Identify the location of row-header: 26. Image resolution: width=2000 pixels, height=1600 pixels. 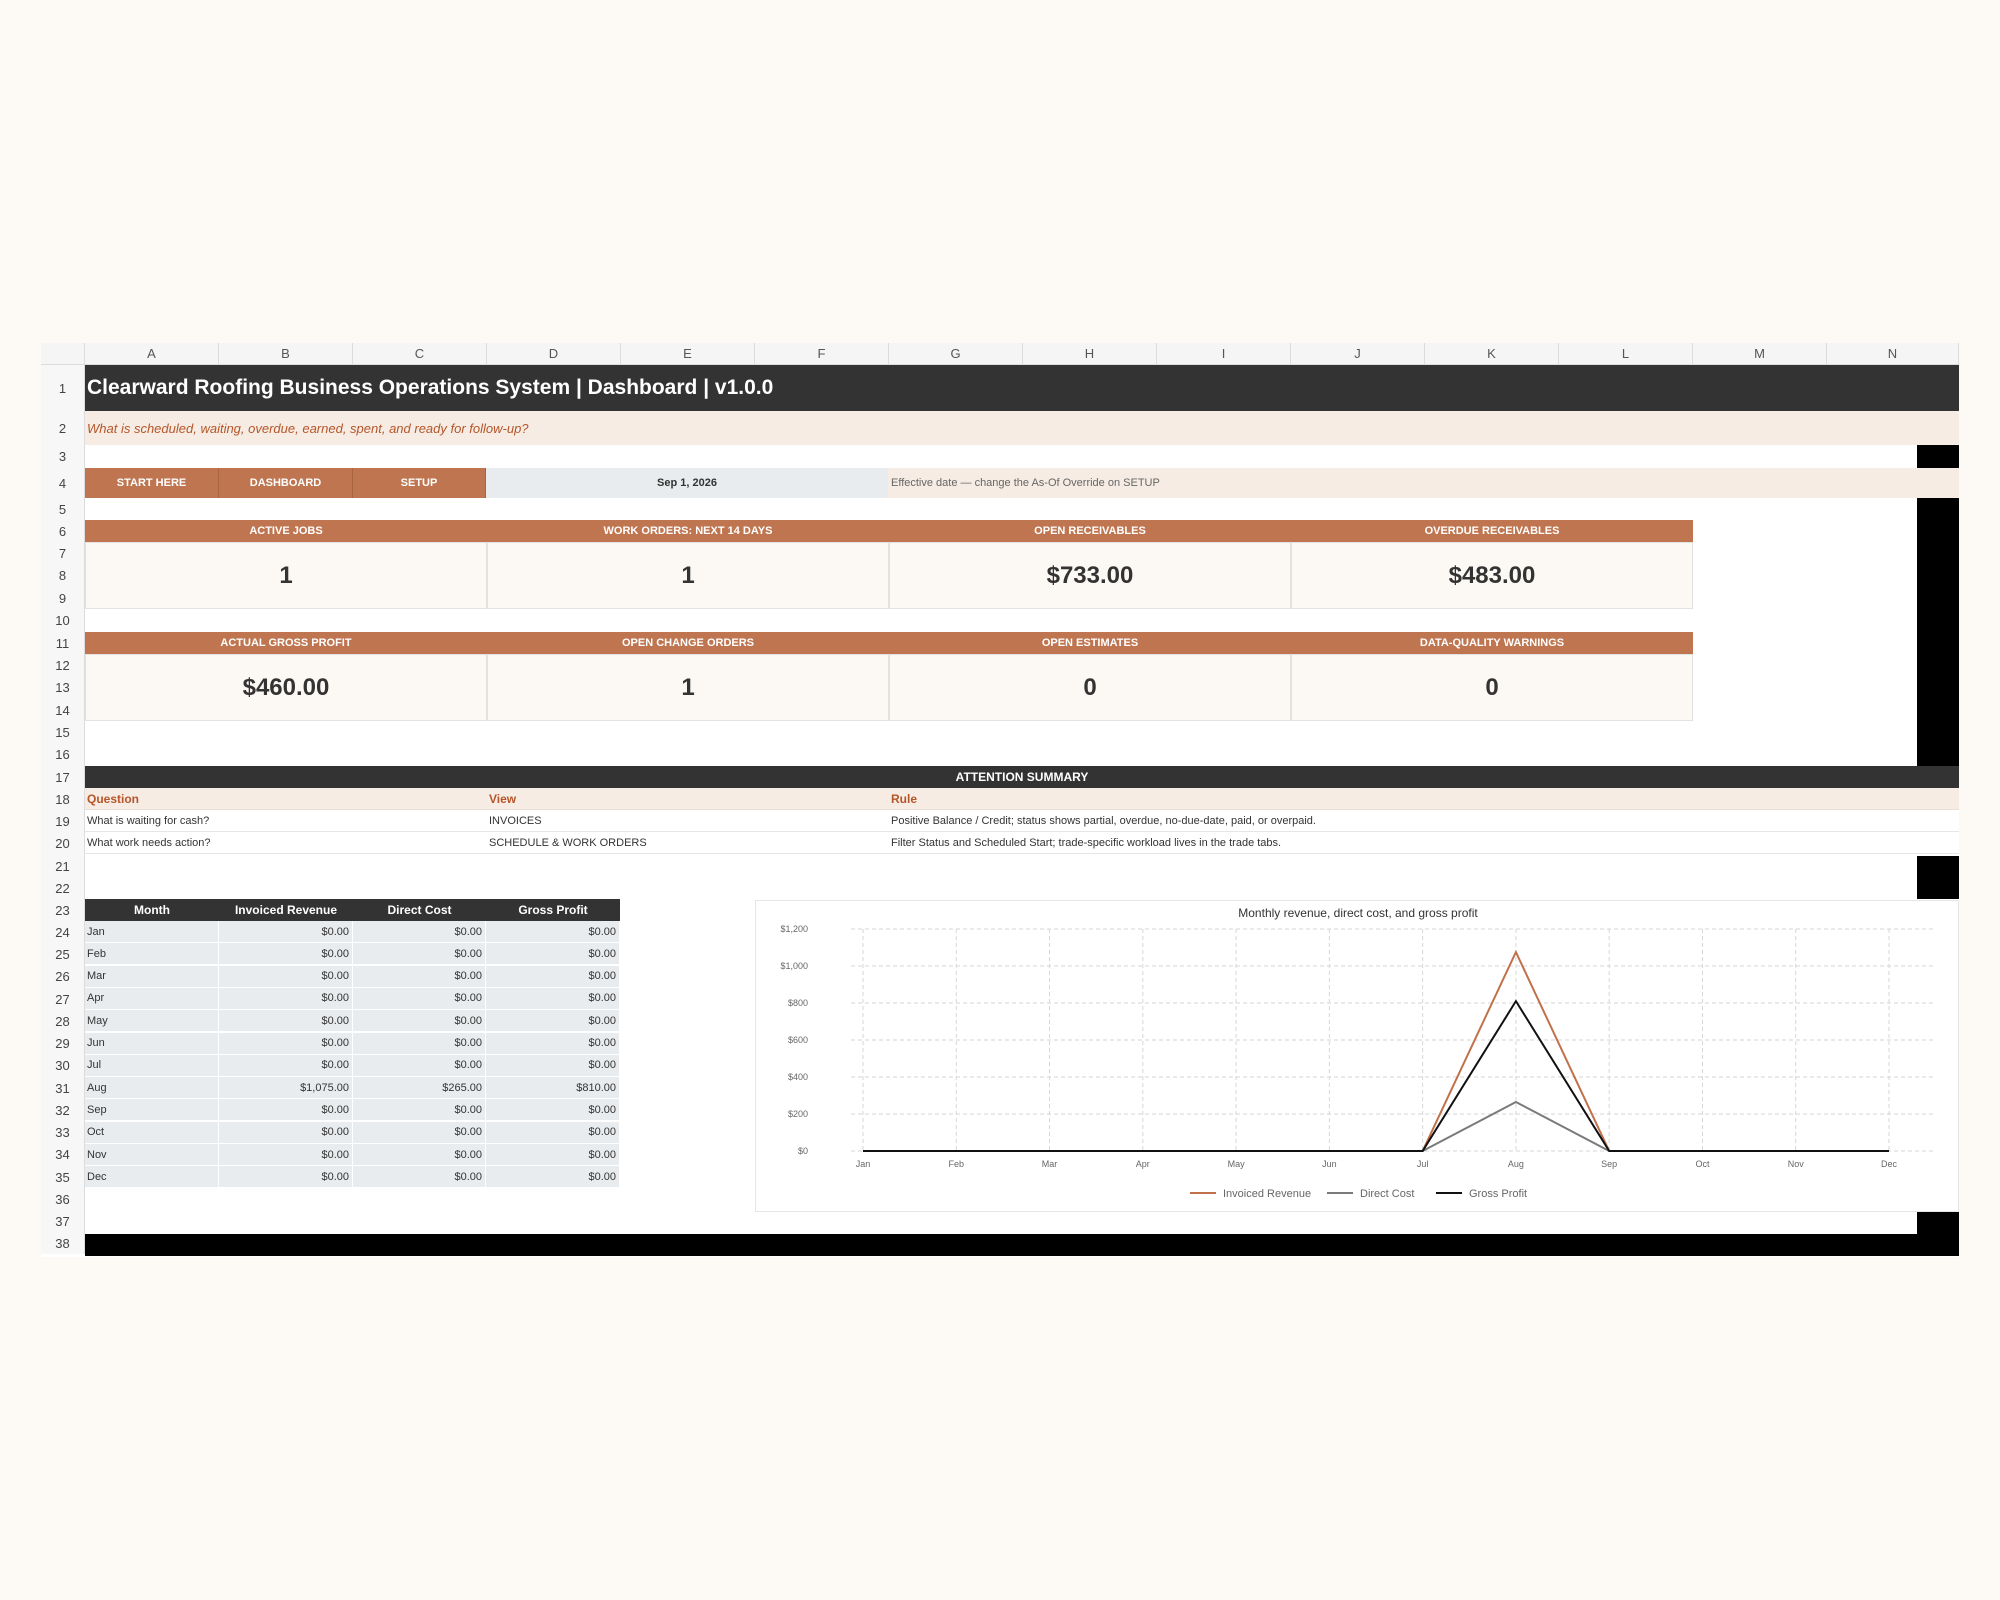
(63, 976).